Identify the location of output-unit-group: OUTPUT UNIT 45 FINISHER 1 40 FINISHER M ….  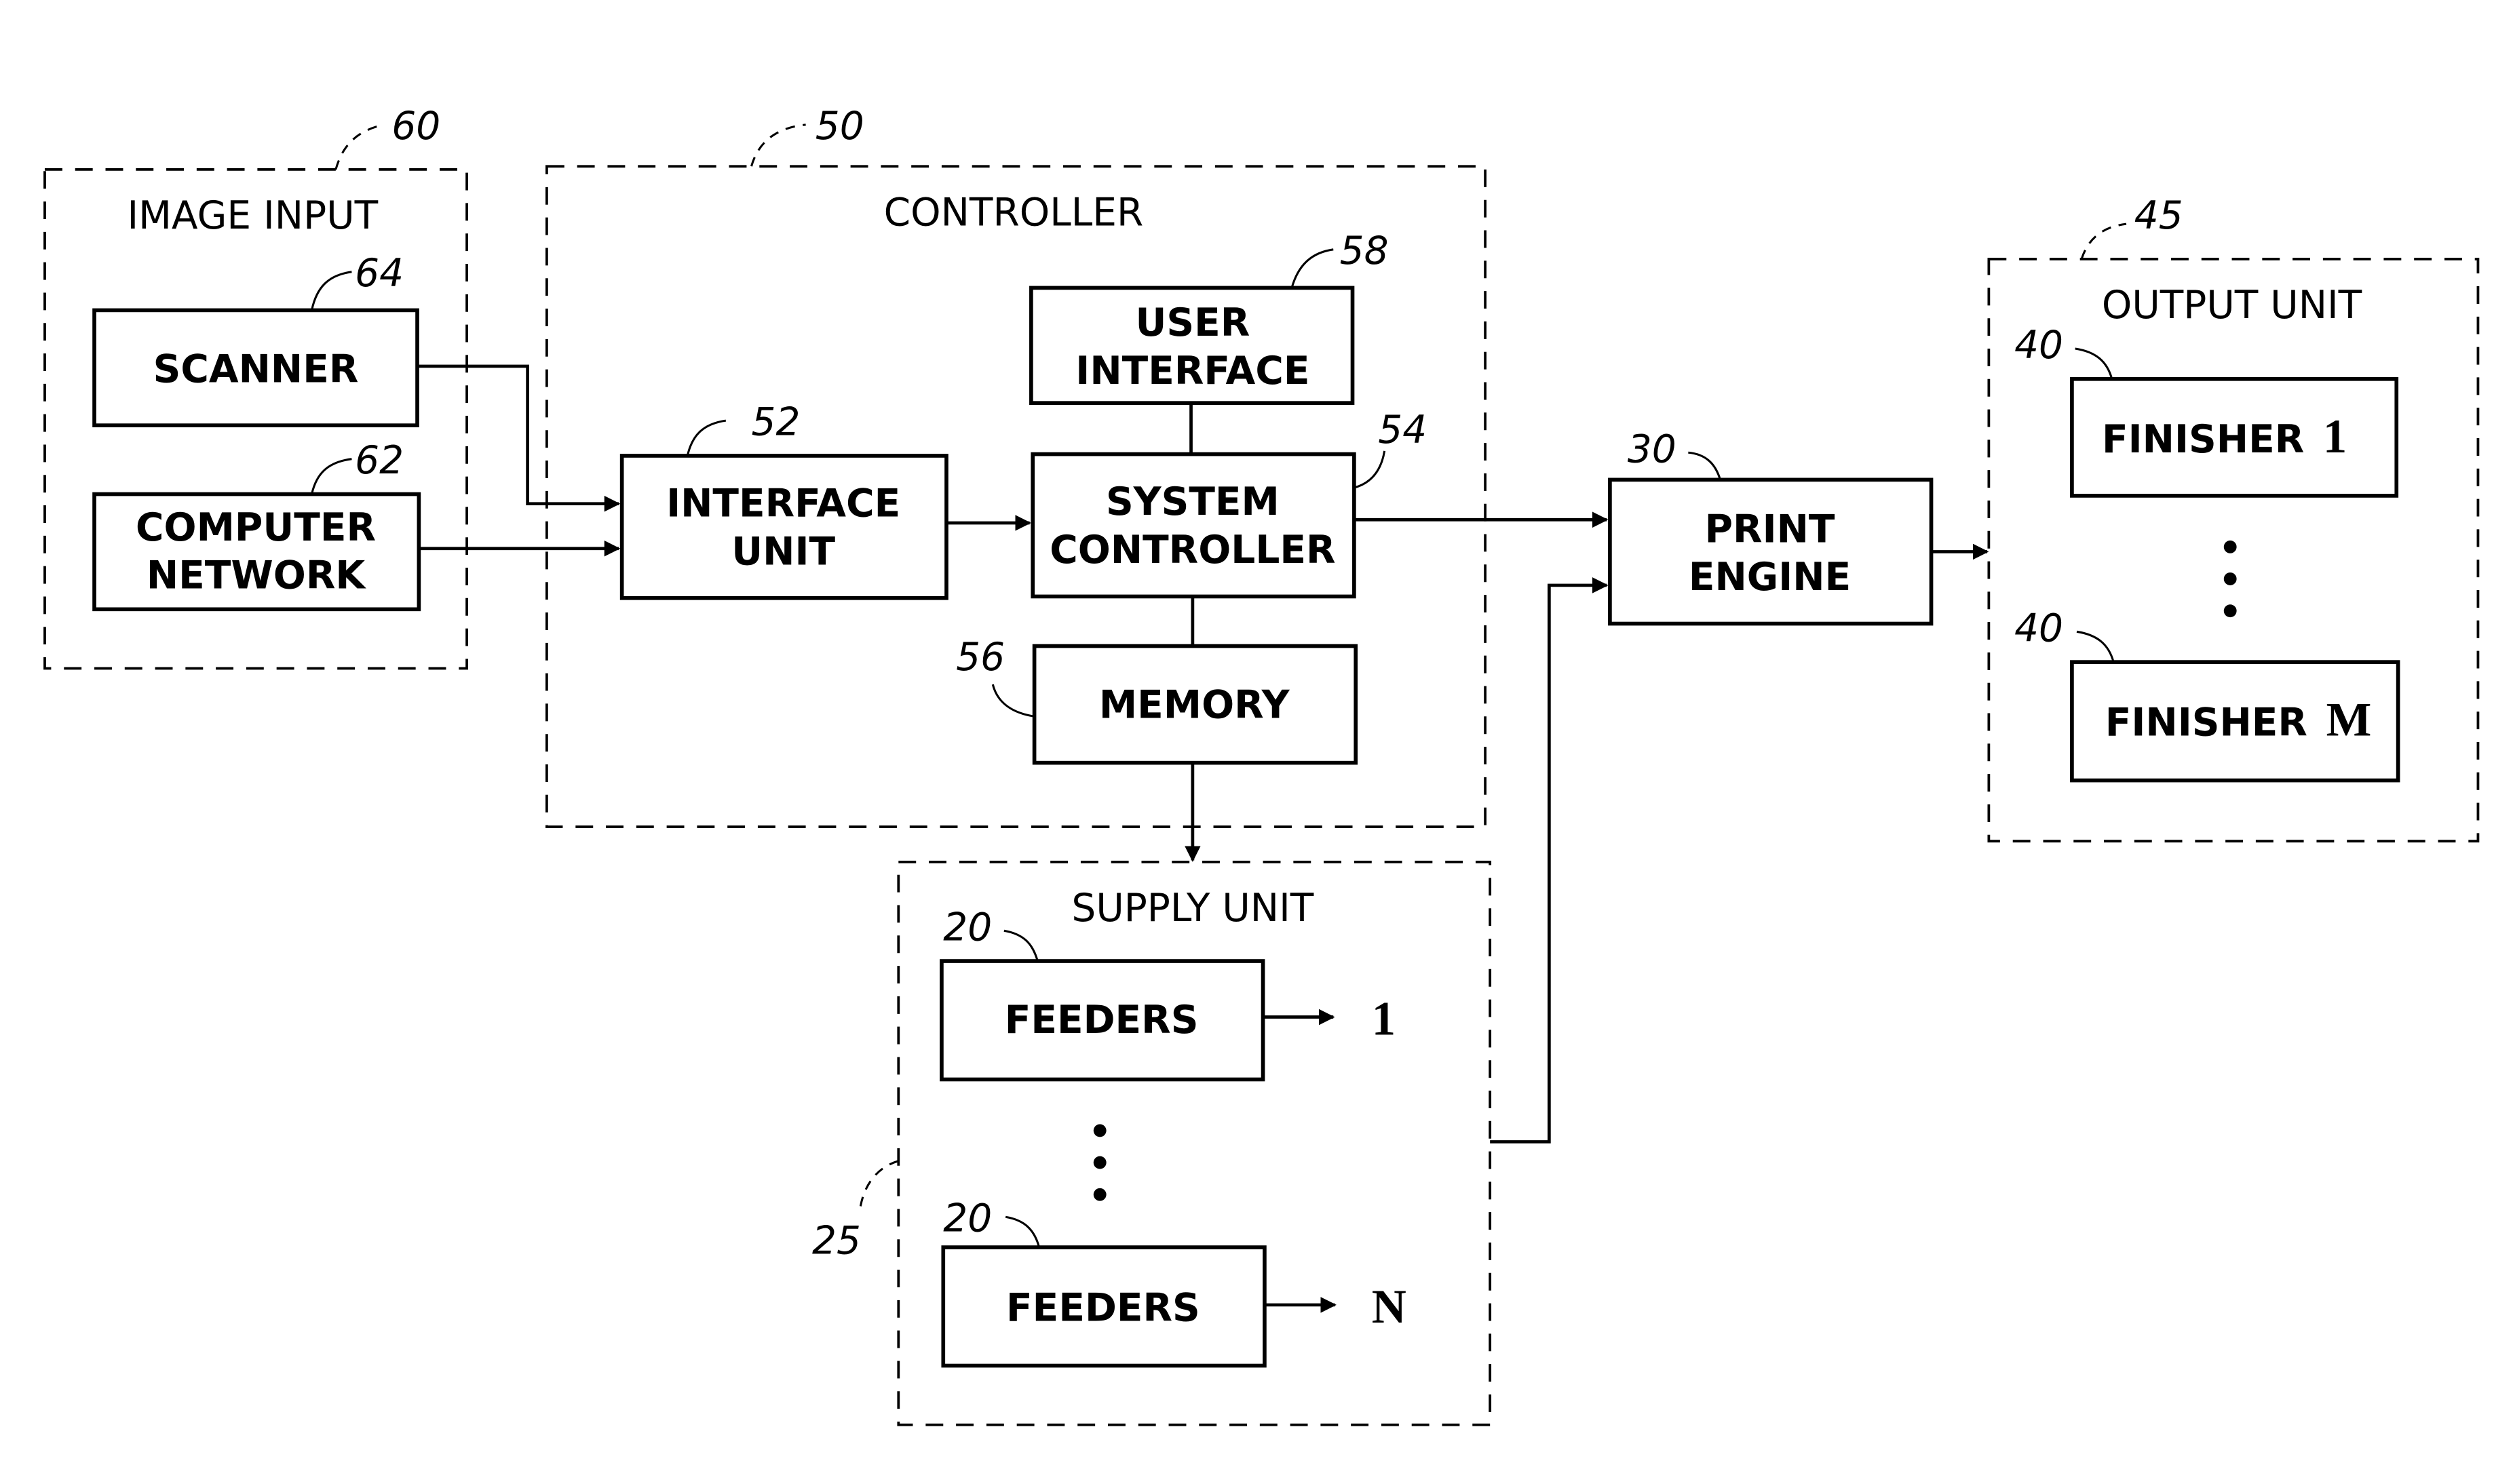
(2233, 518).